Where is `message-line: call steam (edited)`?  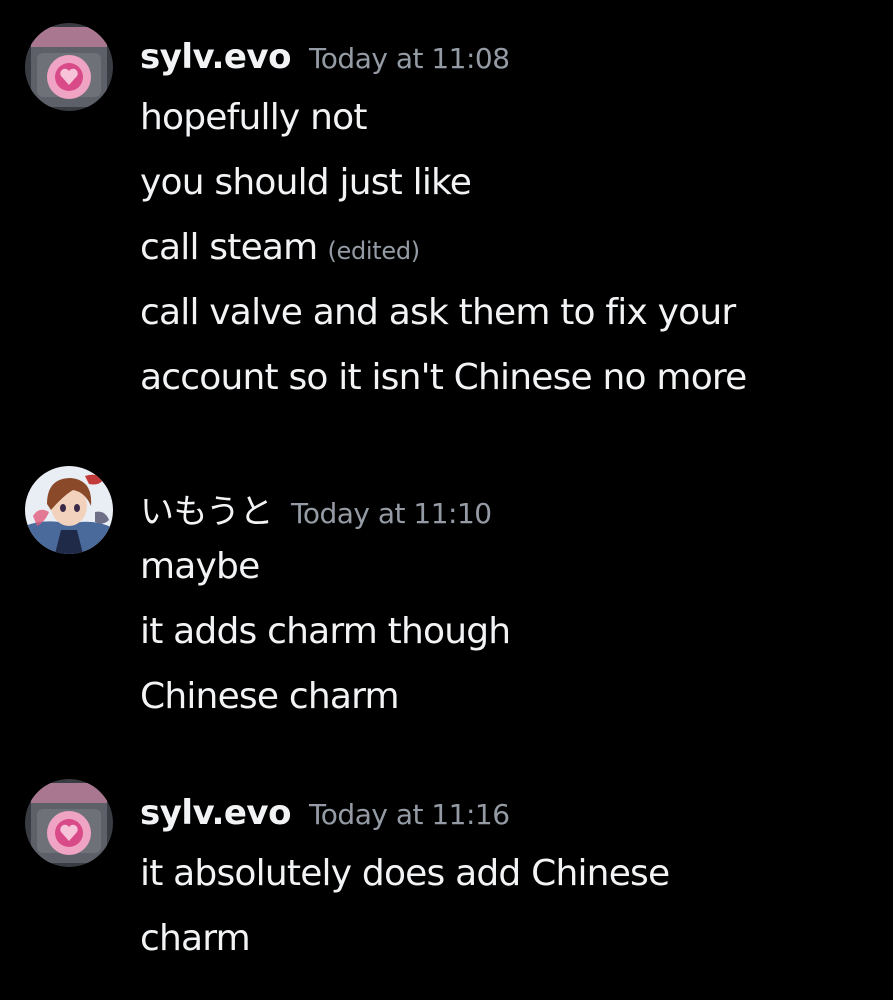 message-line: call steam (edited) is located at coordinates (506, 247).